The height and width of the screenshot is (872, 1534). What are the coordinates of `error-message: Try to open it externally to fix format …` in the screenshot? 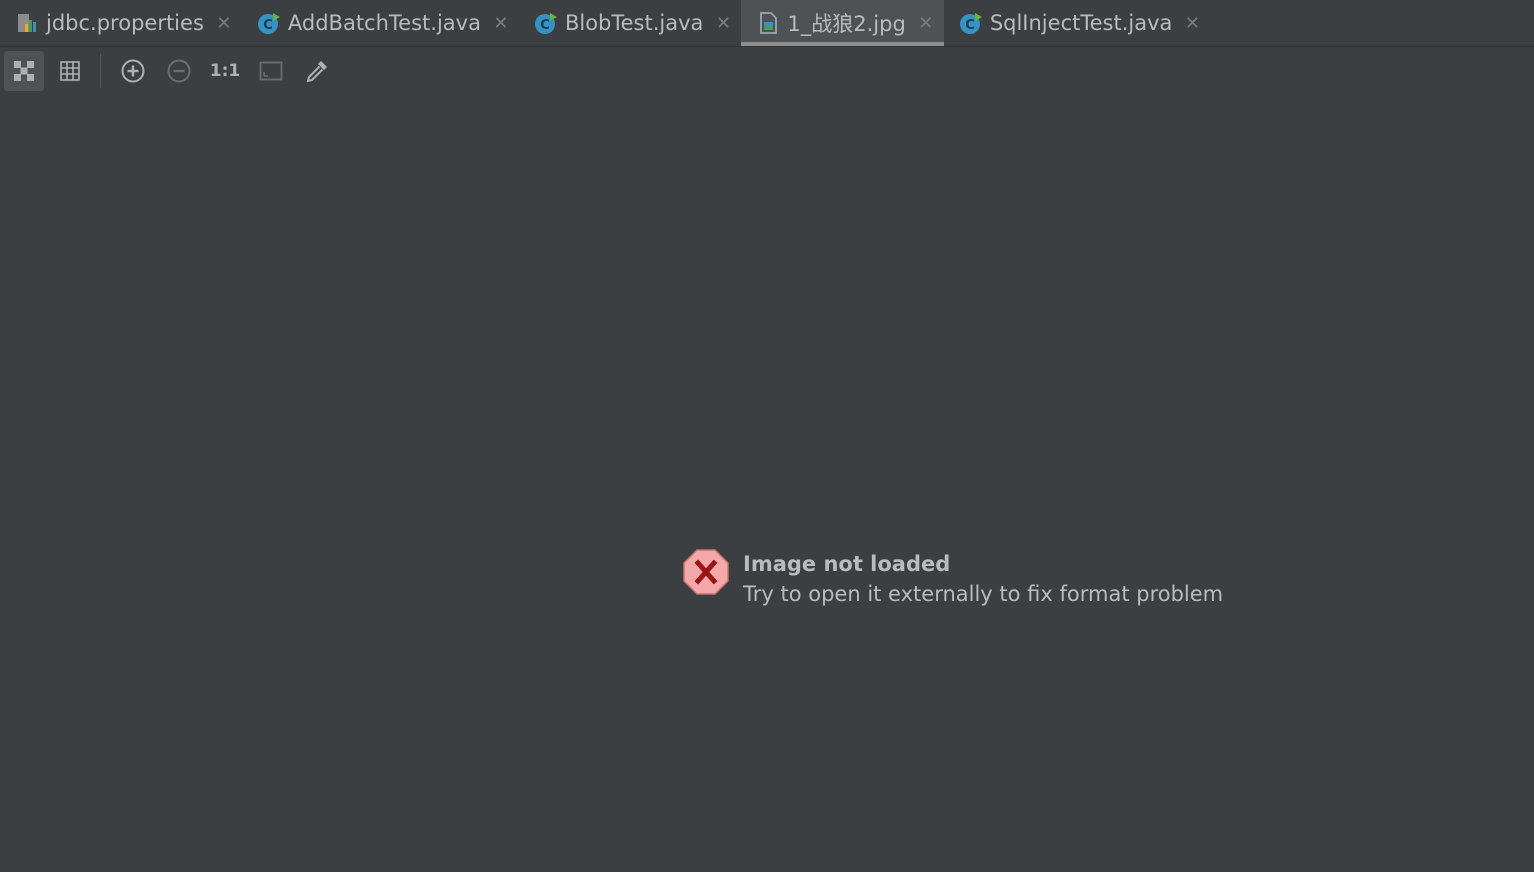 It's located at (983, 594).